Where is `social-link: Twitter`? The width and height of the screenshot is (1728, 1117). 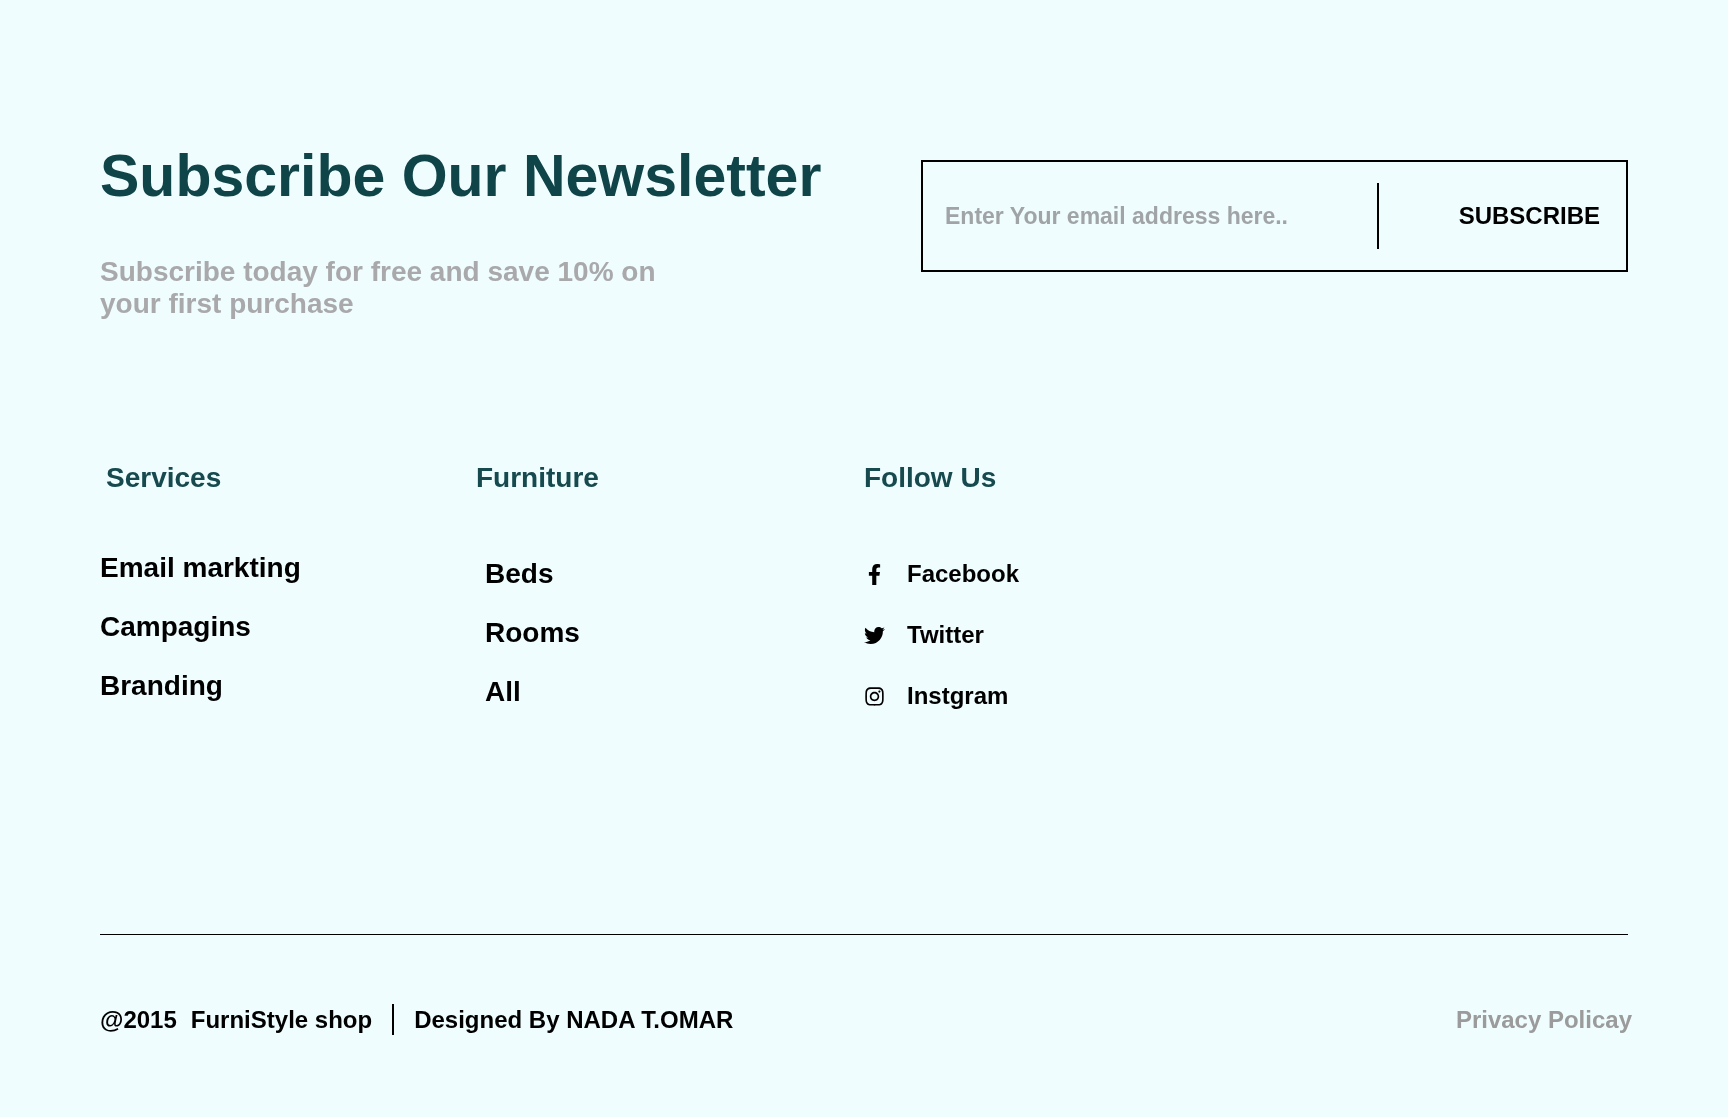 social-link: Twitter is located at coordinates (924, 635).